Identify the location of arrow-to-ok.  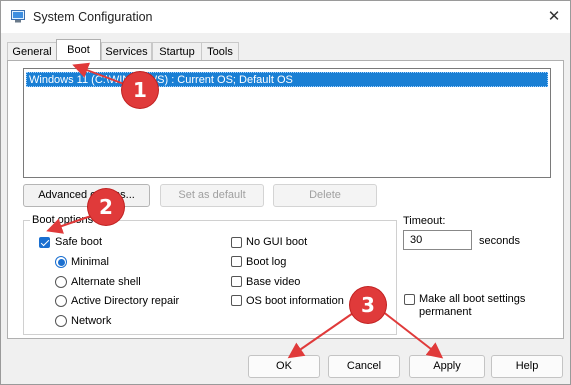
(322, 334).